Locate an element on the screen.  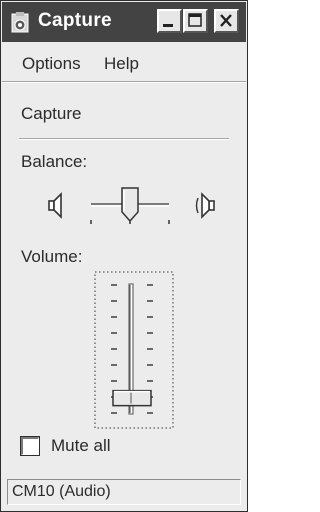
menu-options: Options is located at coordinates (51, 64).